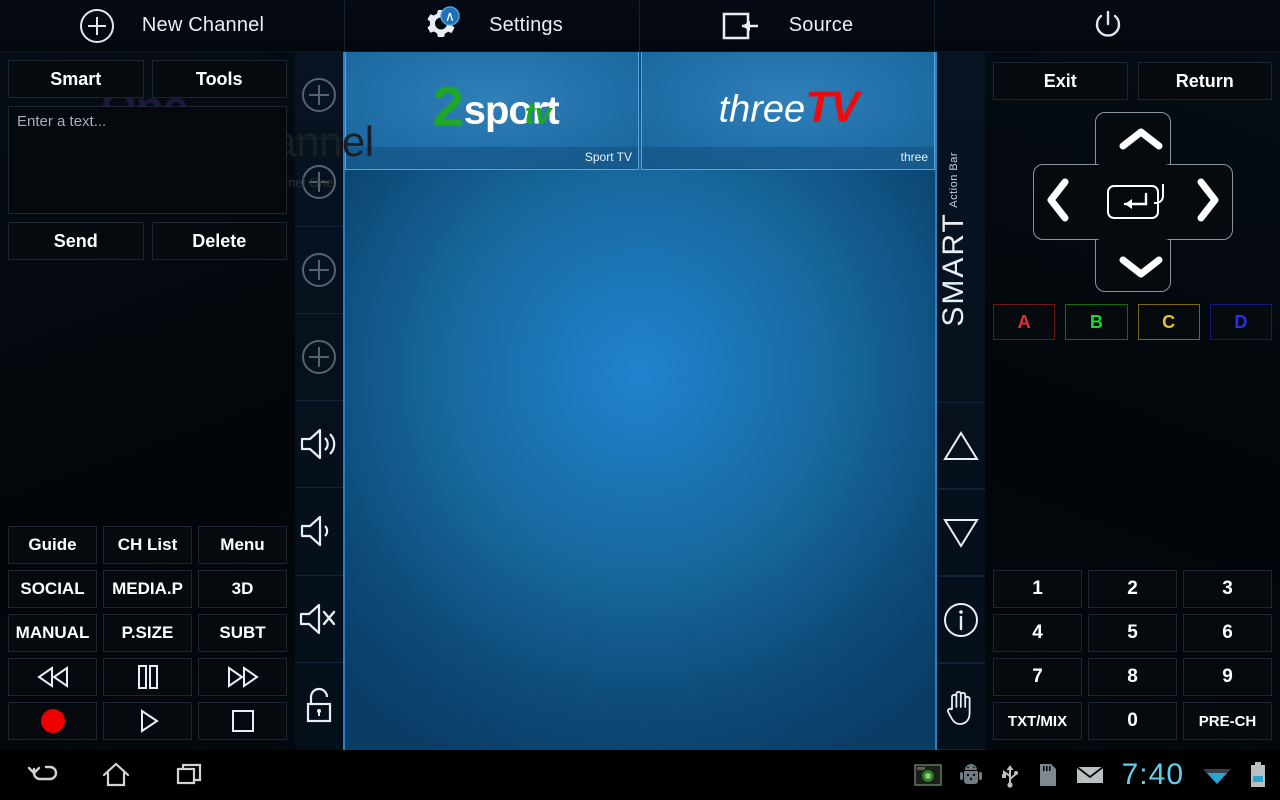  I want to click on ch-list-button: CH List, so click(147, 545).